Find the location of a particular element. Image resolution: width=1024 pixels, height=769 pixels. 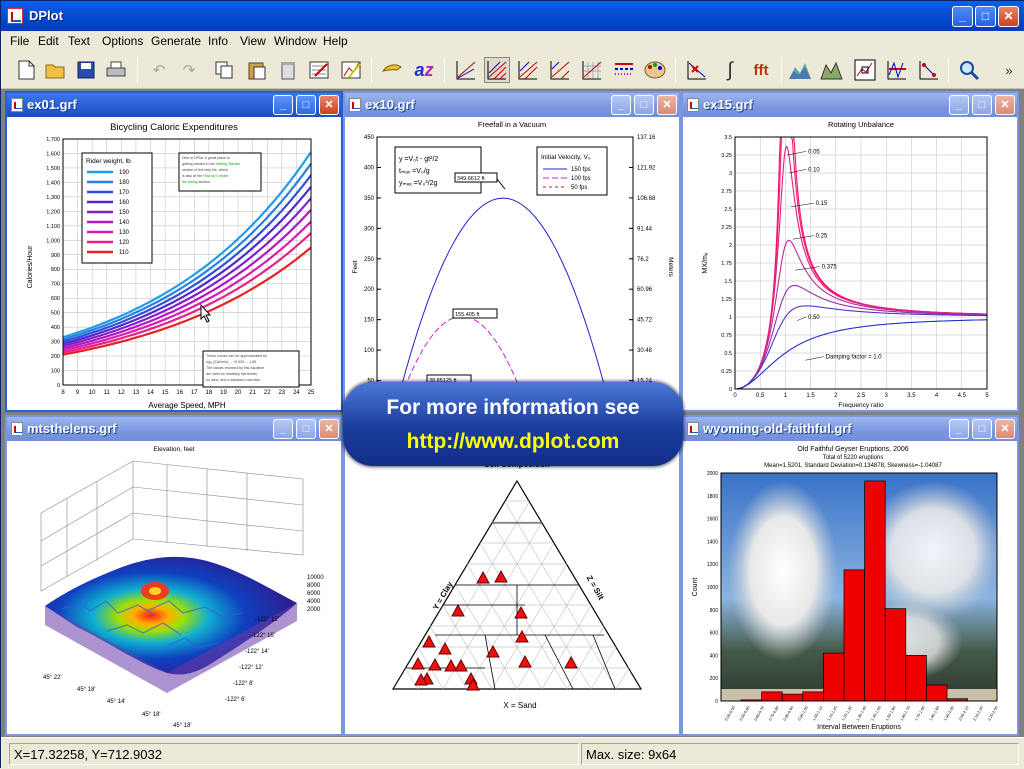

hand-icon is located at coordinates (392, 70).